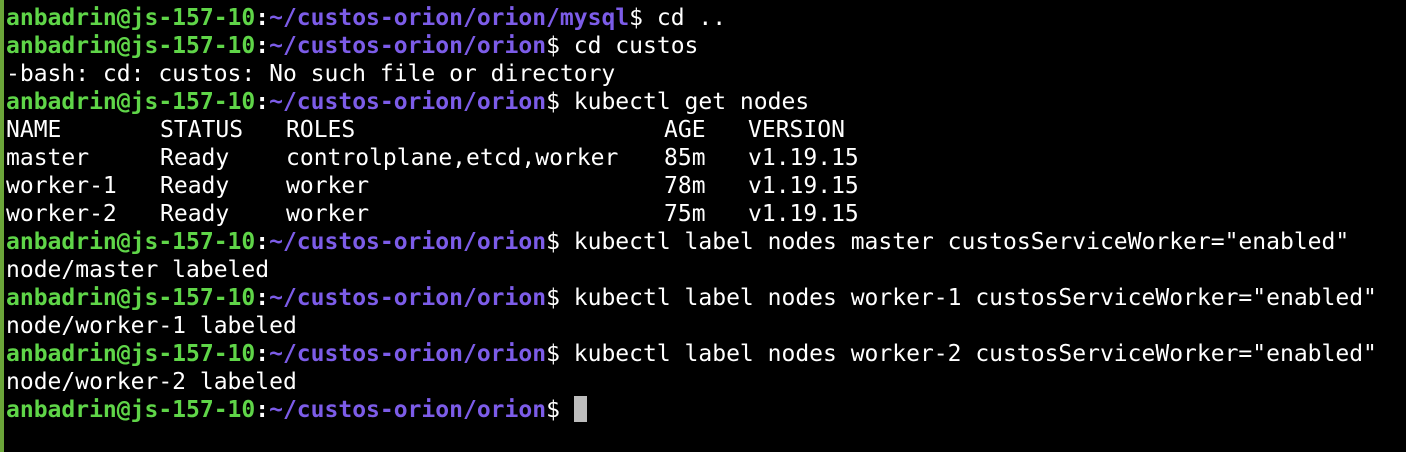 Image resolution: width=1406 pixels, height=452 pixels. I want to click on table-cell: master, so click(48, 158).